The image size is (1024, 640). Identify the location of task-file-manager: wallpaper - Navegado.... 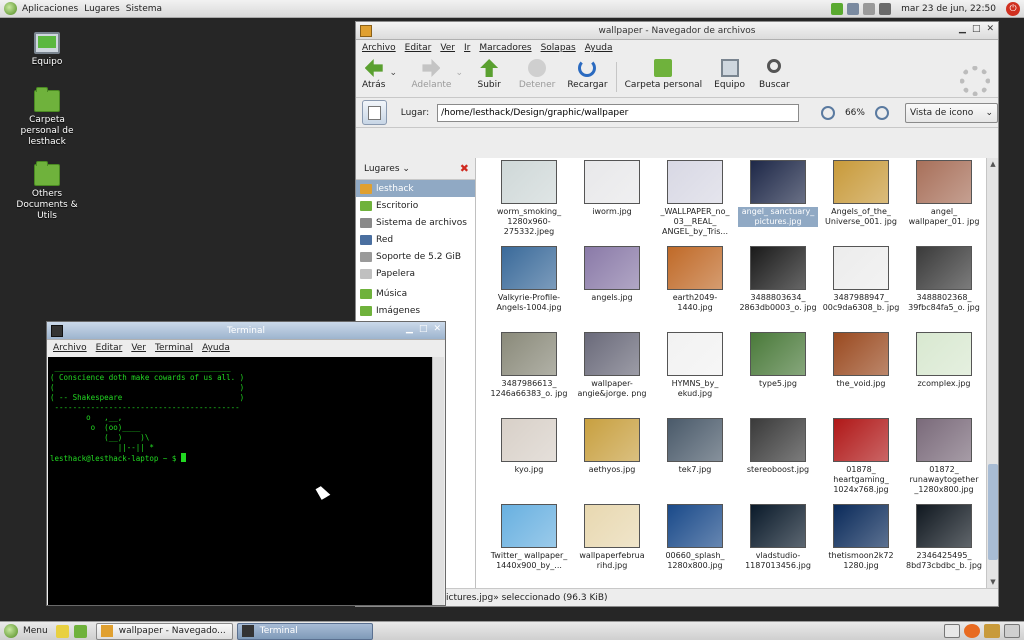
(164, 631).